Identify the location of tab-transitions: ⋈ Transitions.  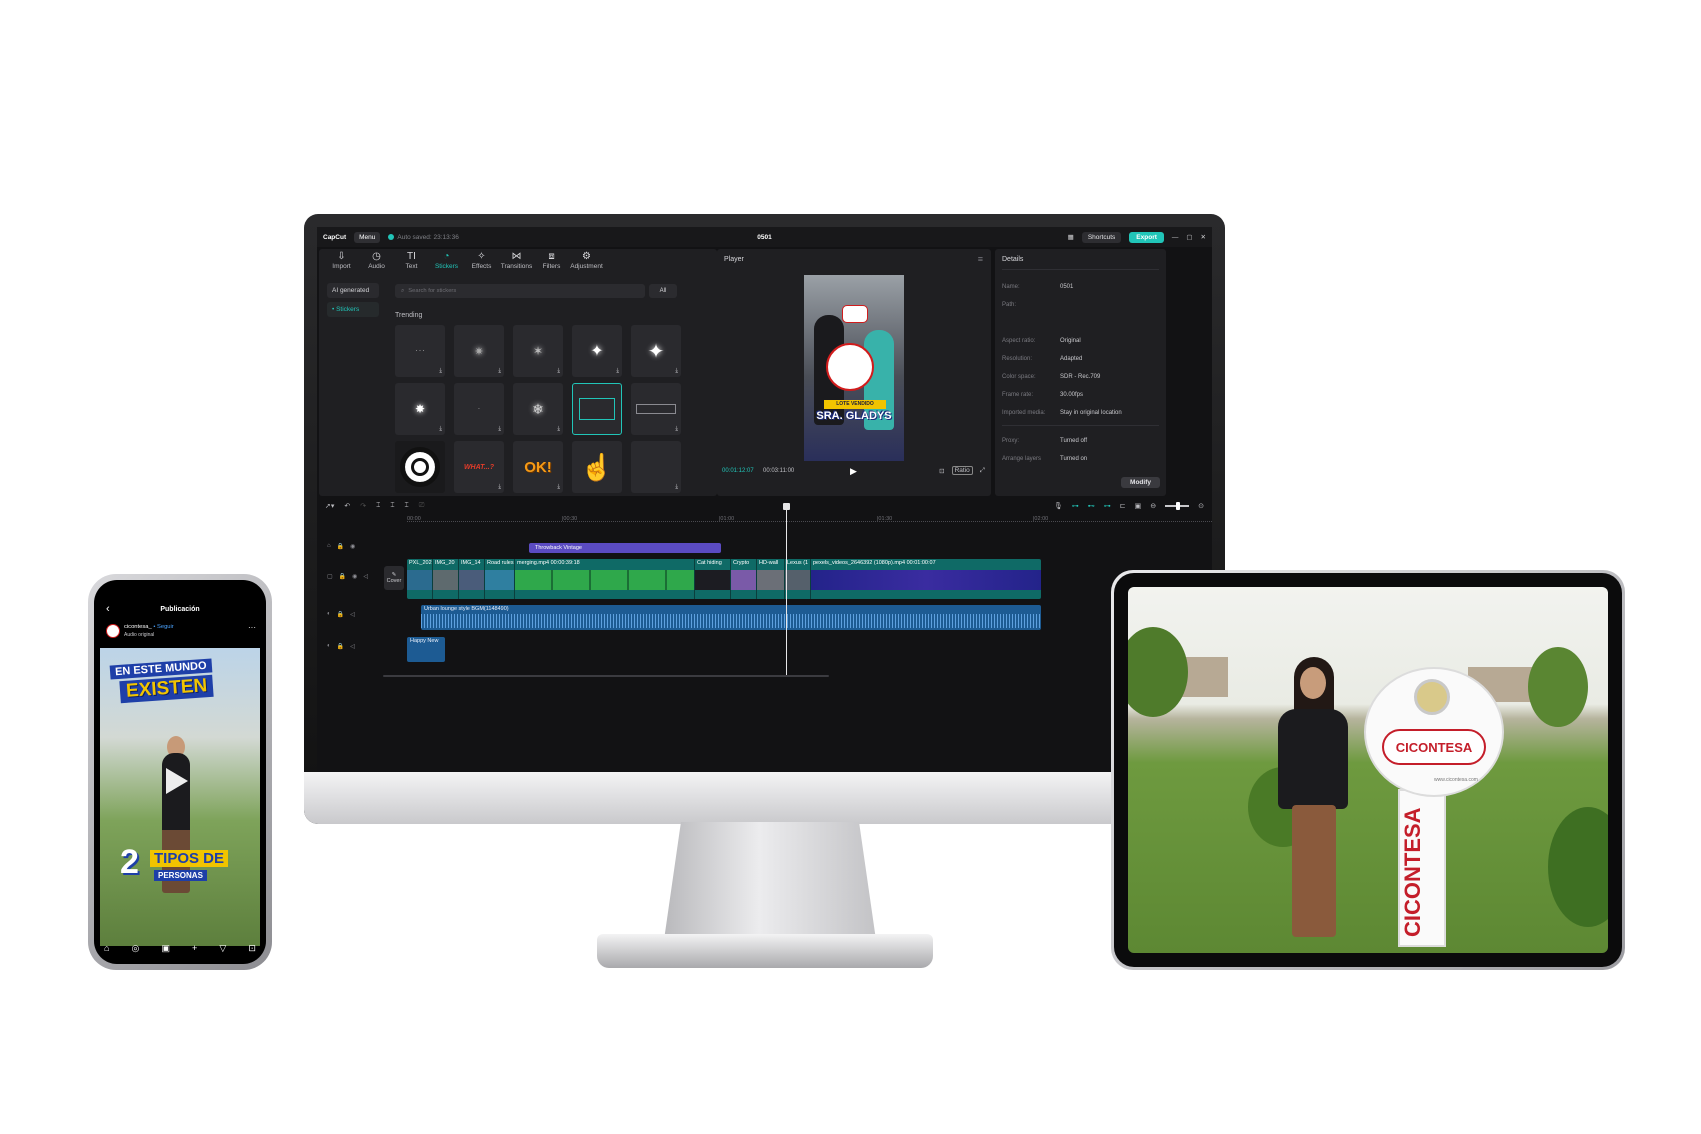
(516, 263).